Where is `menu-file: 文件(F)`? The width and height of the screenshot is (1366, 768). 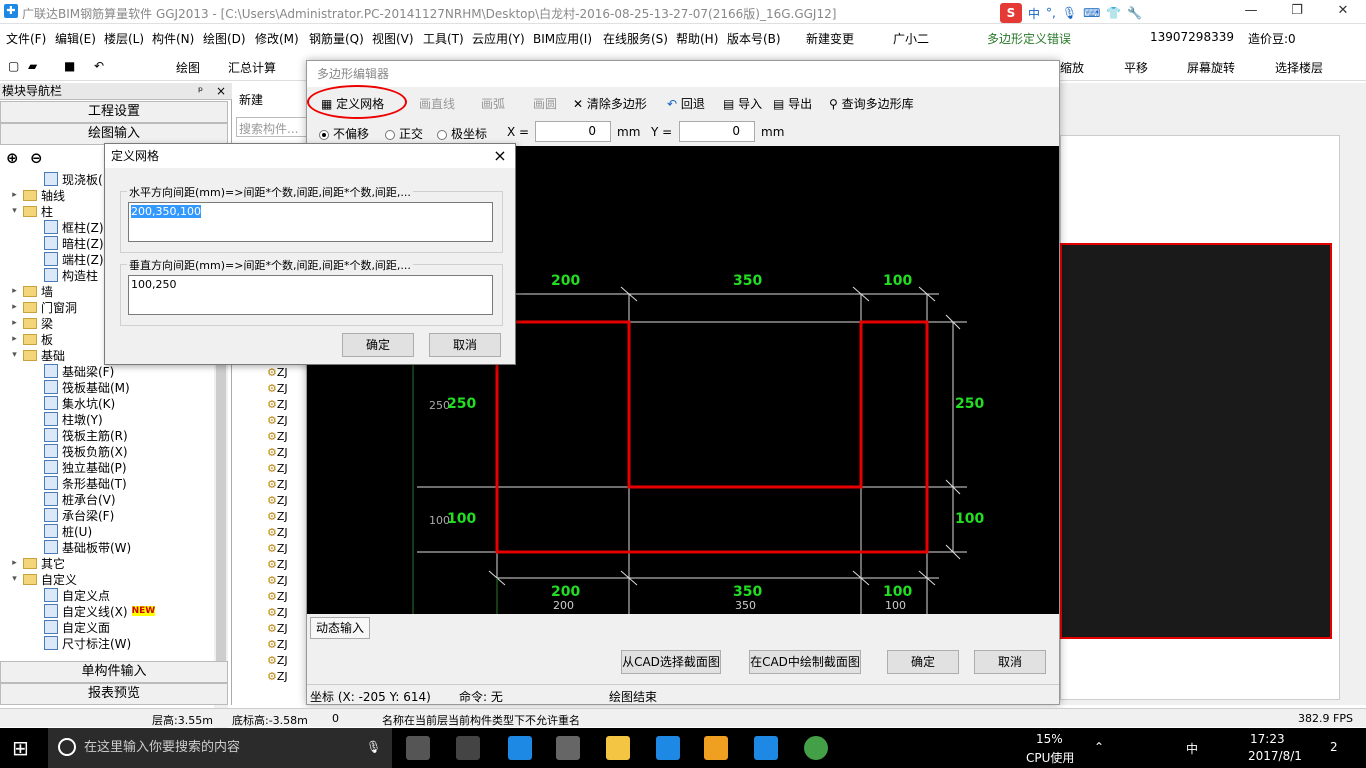 menu-file: 文件(F) is located at coordinates (26, 38).